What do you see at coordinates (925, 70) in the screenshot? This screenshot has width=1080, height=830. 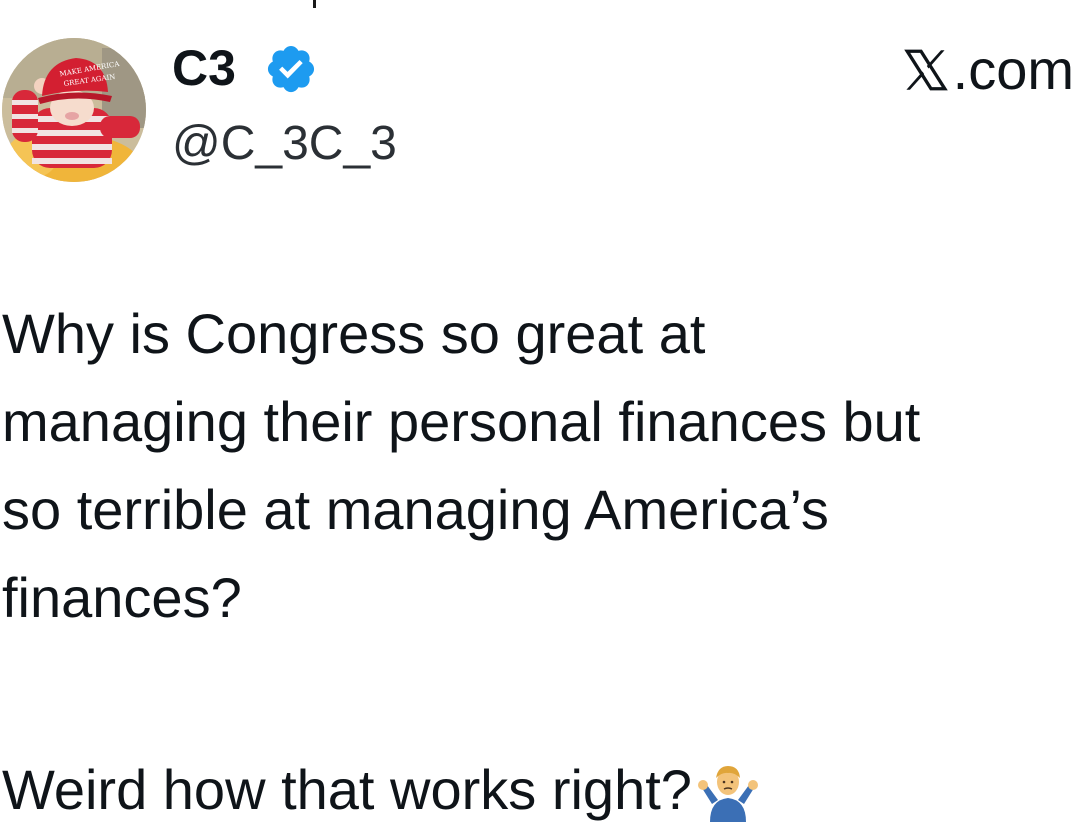 I see `x-logo-icon` at bounding box center [925, 70].